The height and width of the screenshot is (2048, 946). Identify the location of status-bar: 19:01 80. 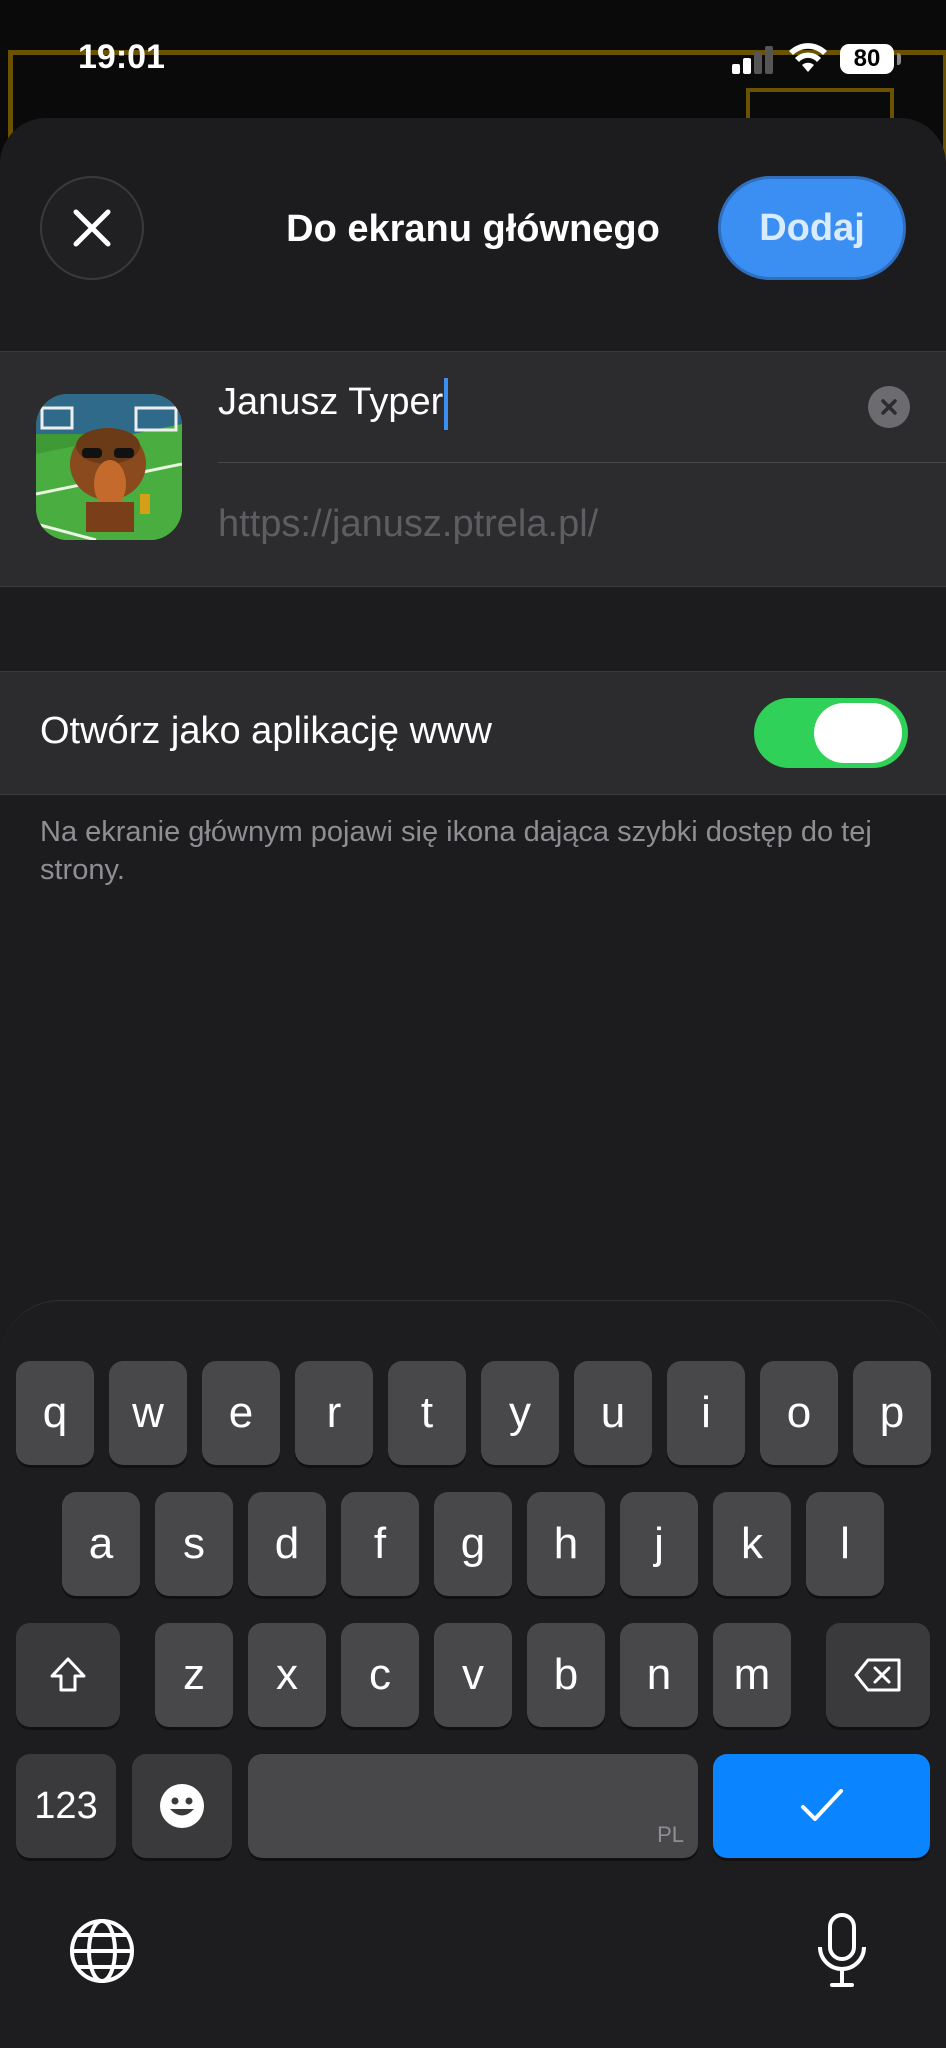
(473, 60).